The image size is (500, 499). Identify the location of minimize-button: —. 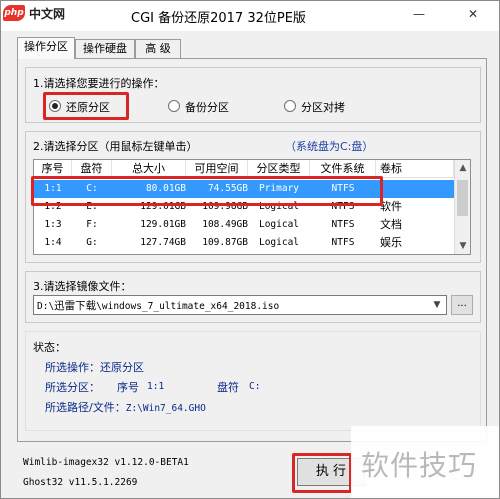
(419, 14).